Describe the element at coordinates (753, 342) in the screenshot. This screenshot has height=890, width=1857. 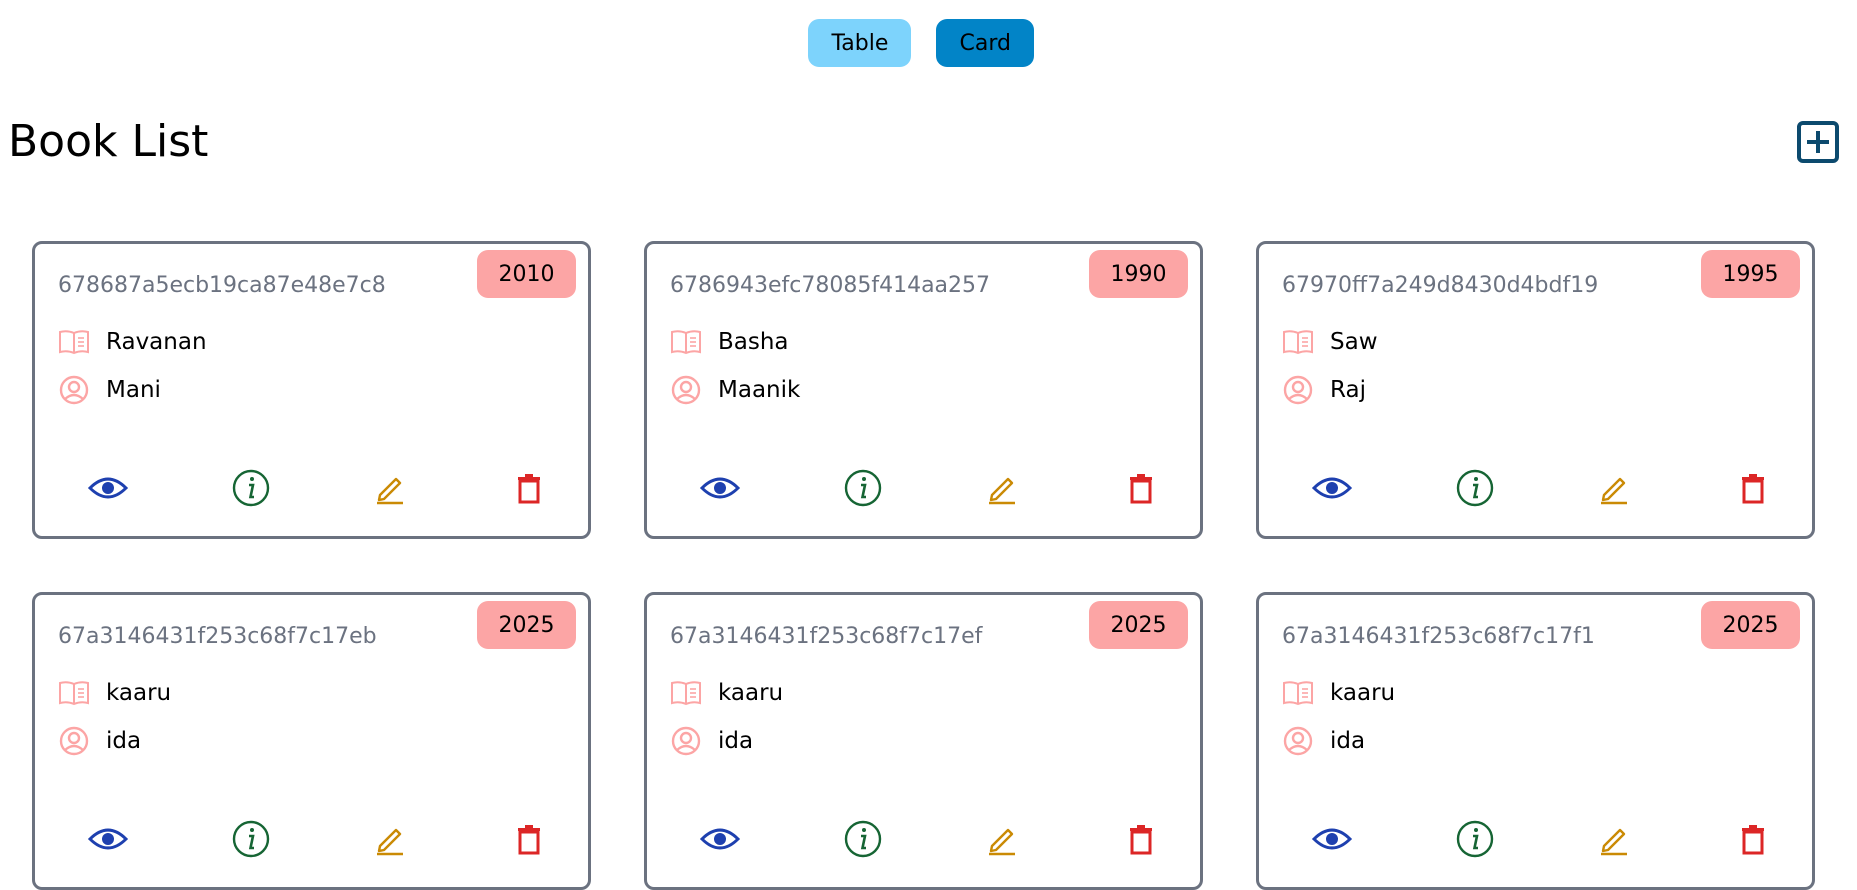
I see `book-title: Basha` at that location.